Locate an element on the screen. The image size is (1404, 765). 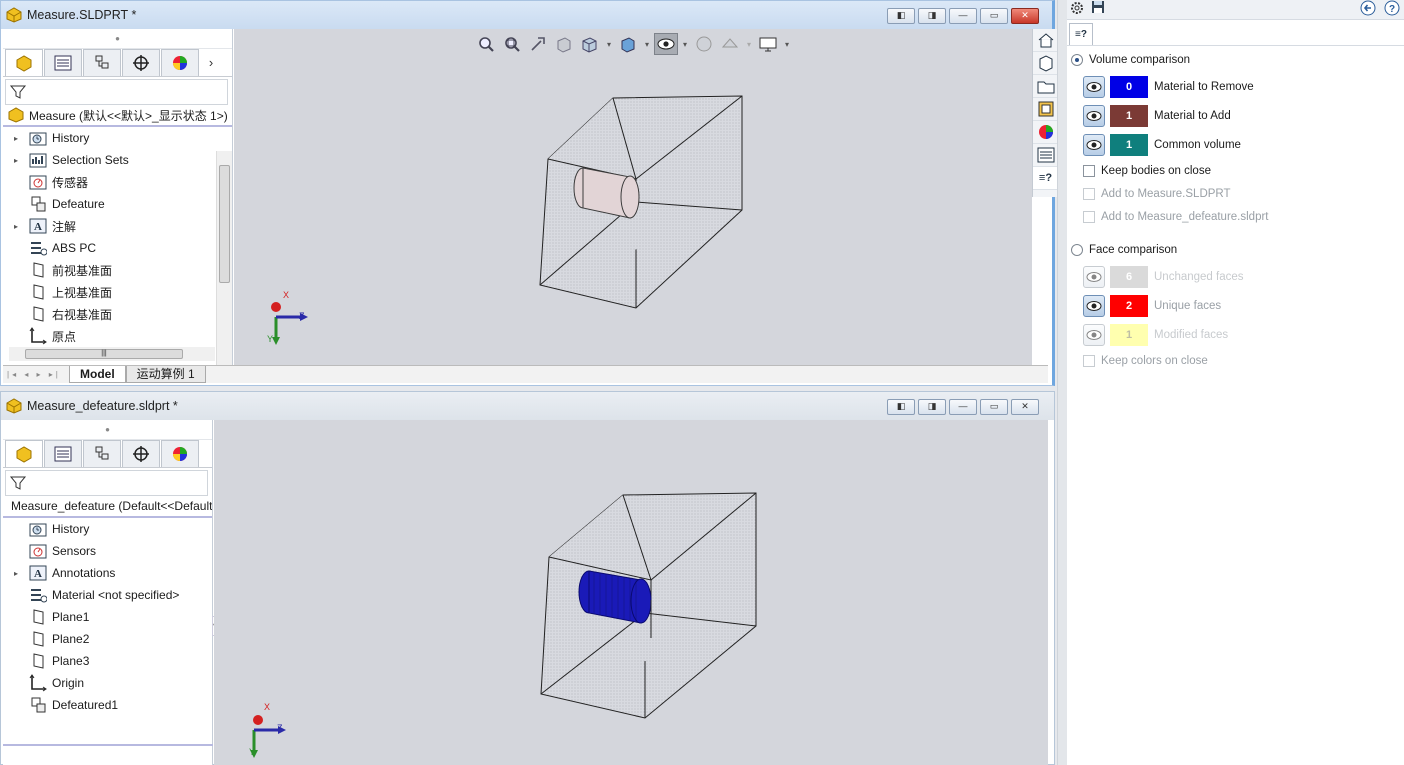
tree-horizontal-scrollbar: ||| is located at coordinates (112, 354).